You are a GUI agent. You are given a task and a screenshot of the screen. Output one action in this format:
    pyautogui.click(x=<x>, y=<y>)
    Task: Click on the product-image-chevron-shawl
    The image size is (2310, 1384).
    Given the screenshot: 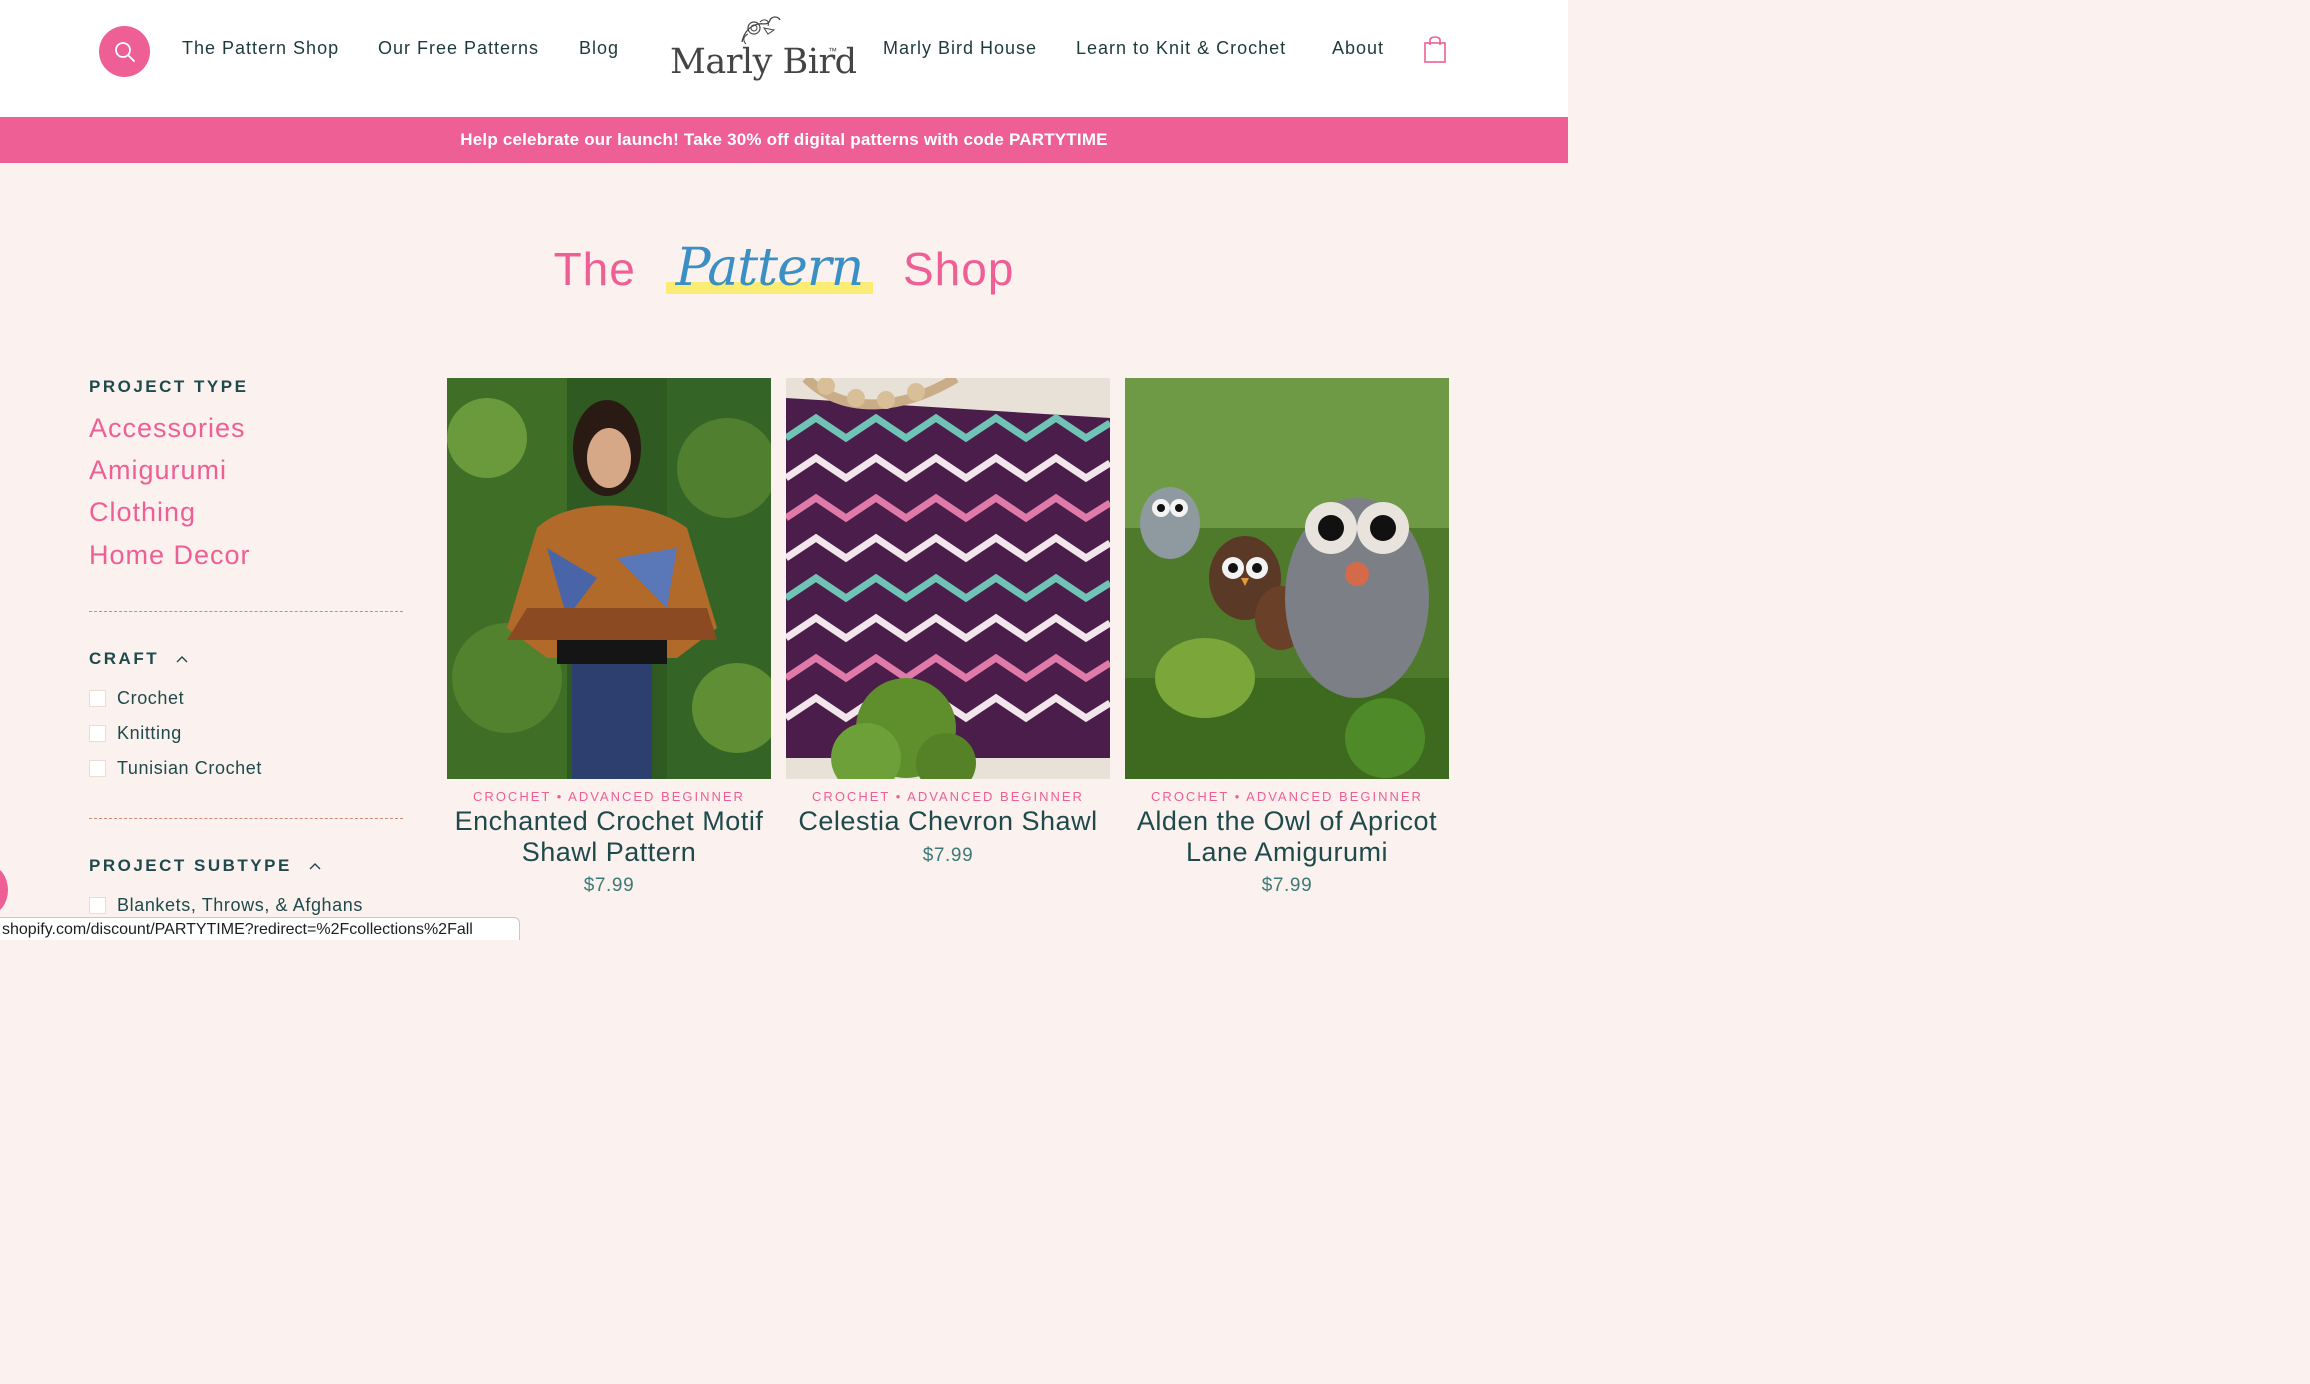 What is the action you would take?
    pyautogui.click(x=948, y=578)
    